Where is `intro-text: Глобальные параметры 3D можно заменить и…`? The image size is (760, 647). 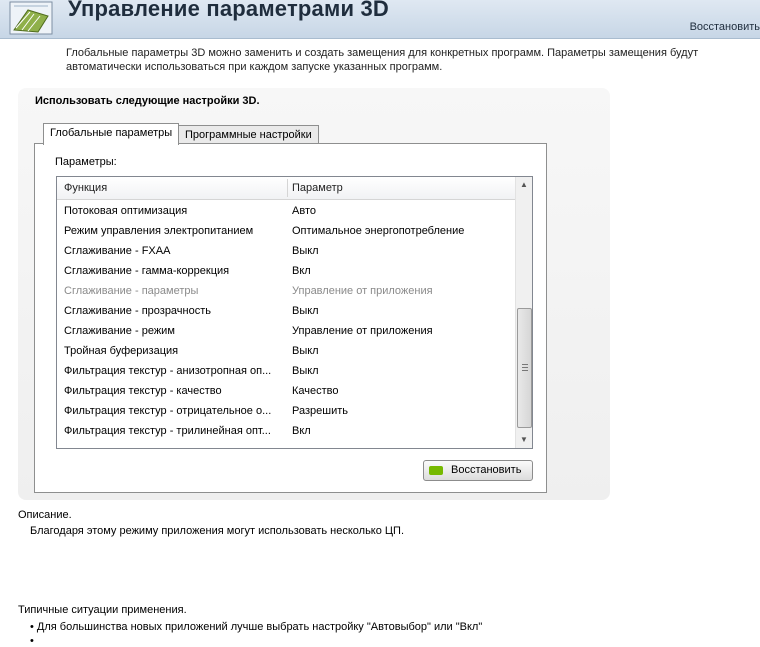 intro-text: Глобальные параметры 3D можно заменить и… is located at coordinates (382, 60).